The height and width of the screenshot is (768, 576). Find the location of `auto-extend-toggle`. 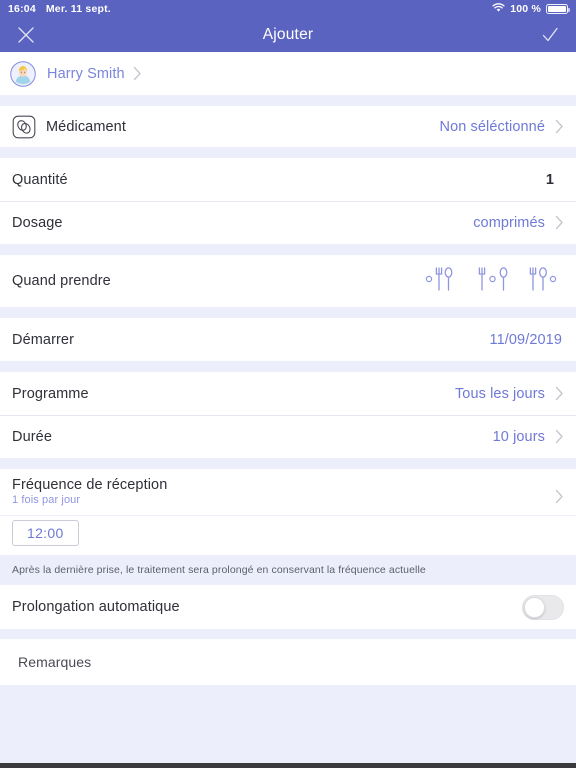

auto-extend-toggle is located at coordinates (543, 607).